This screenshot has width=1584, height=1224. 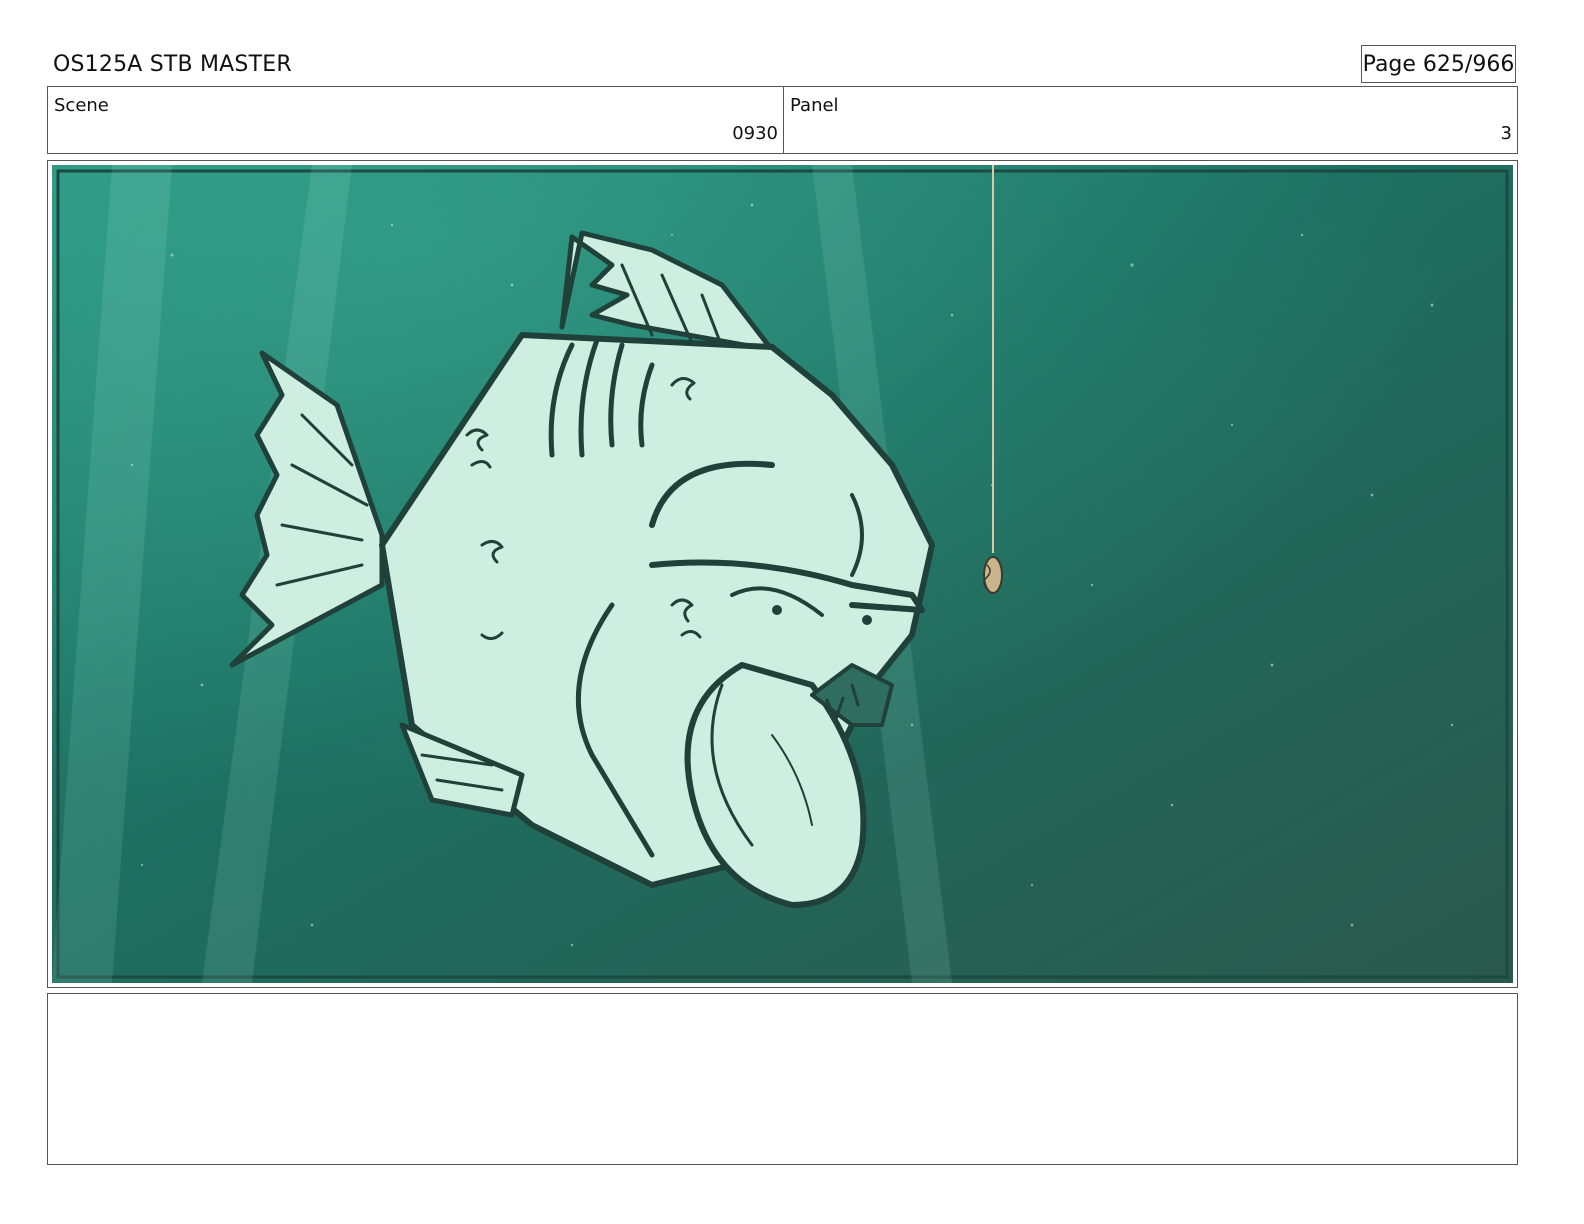 What do you see at coordinates (755, 133) in the screenshot?
I see `scene-value: 0930` at bounding box center [755, 133].